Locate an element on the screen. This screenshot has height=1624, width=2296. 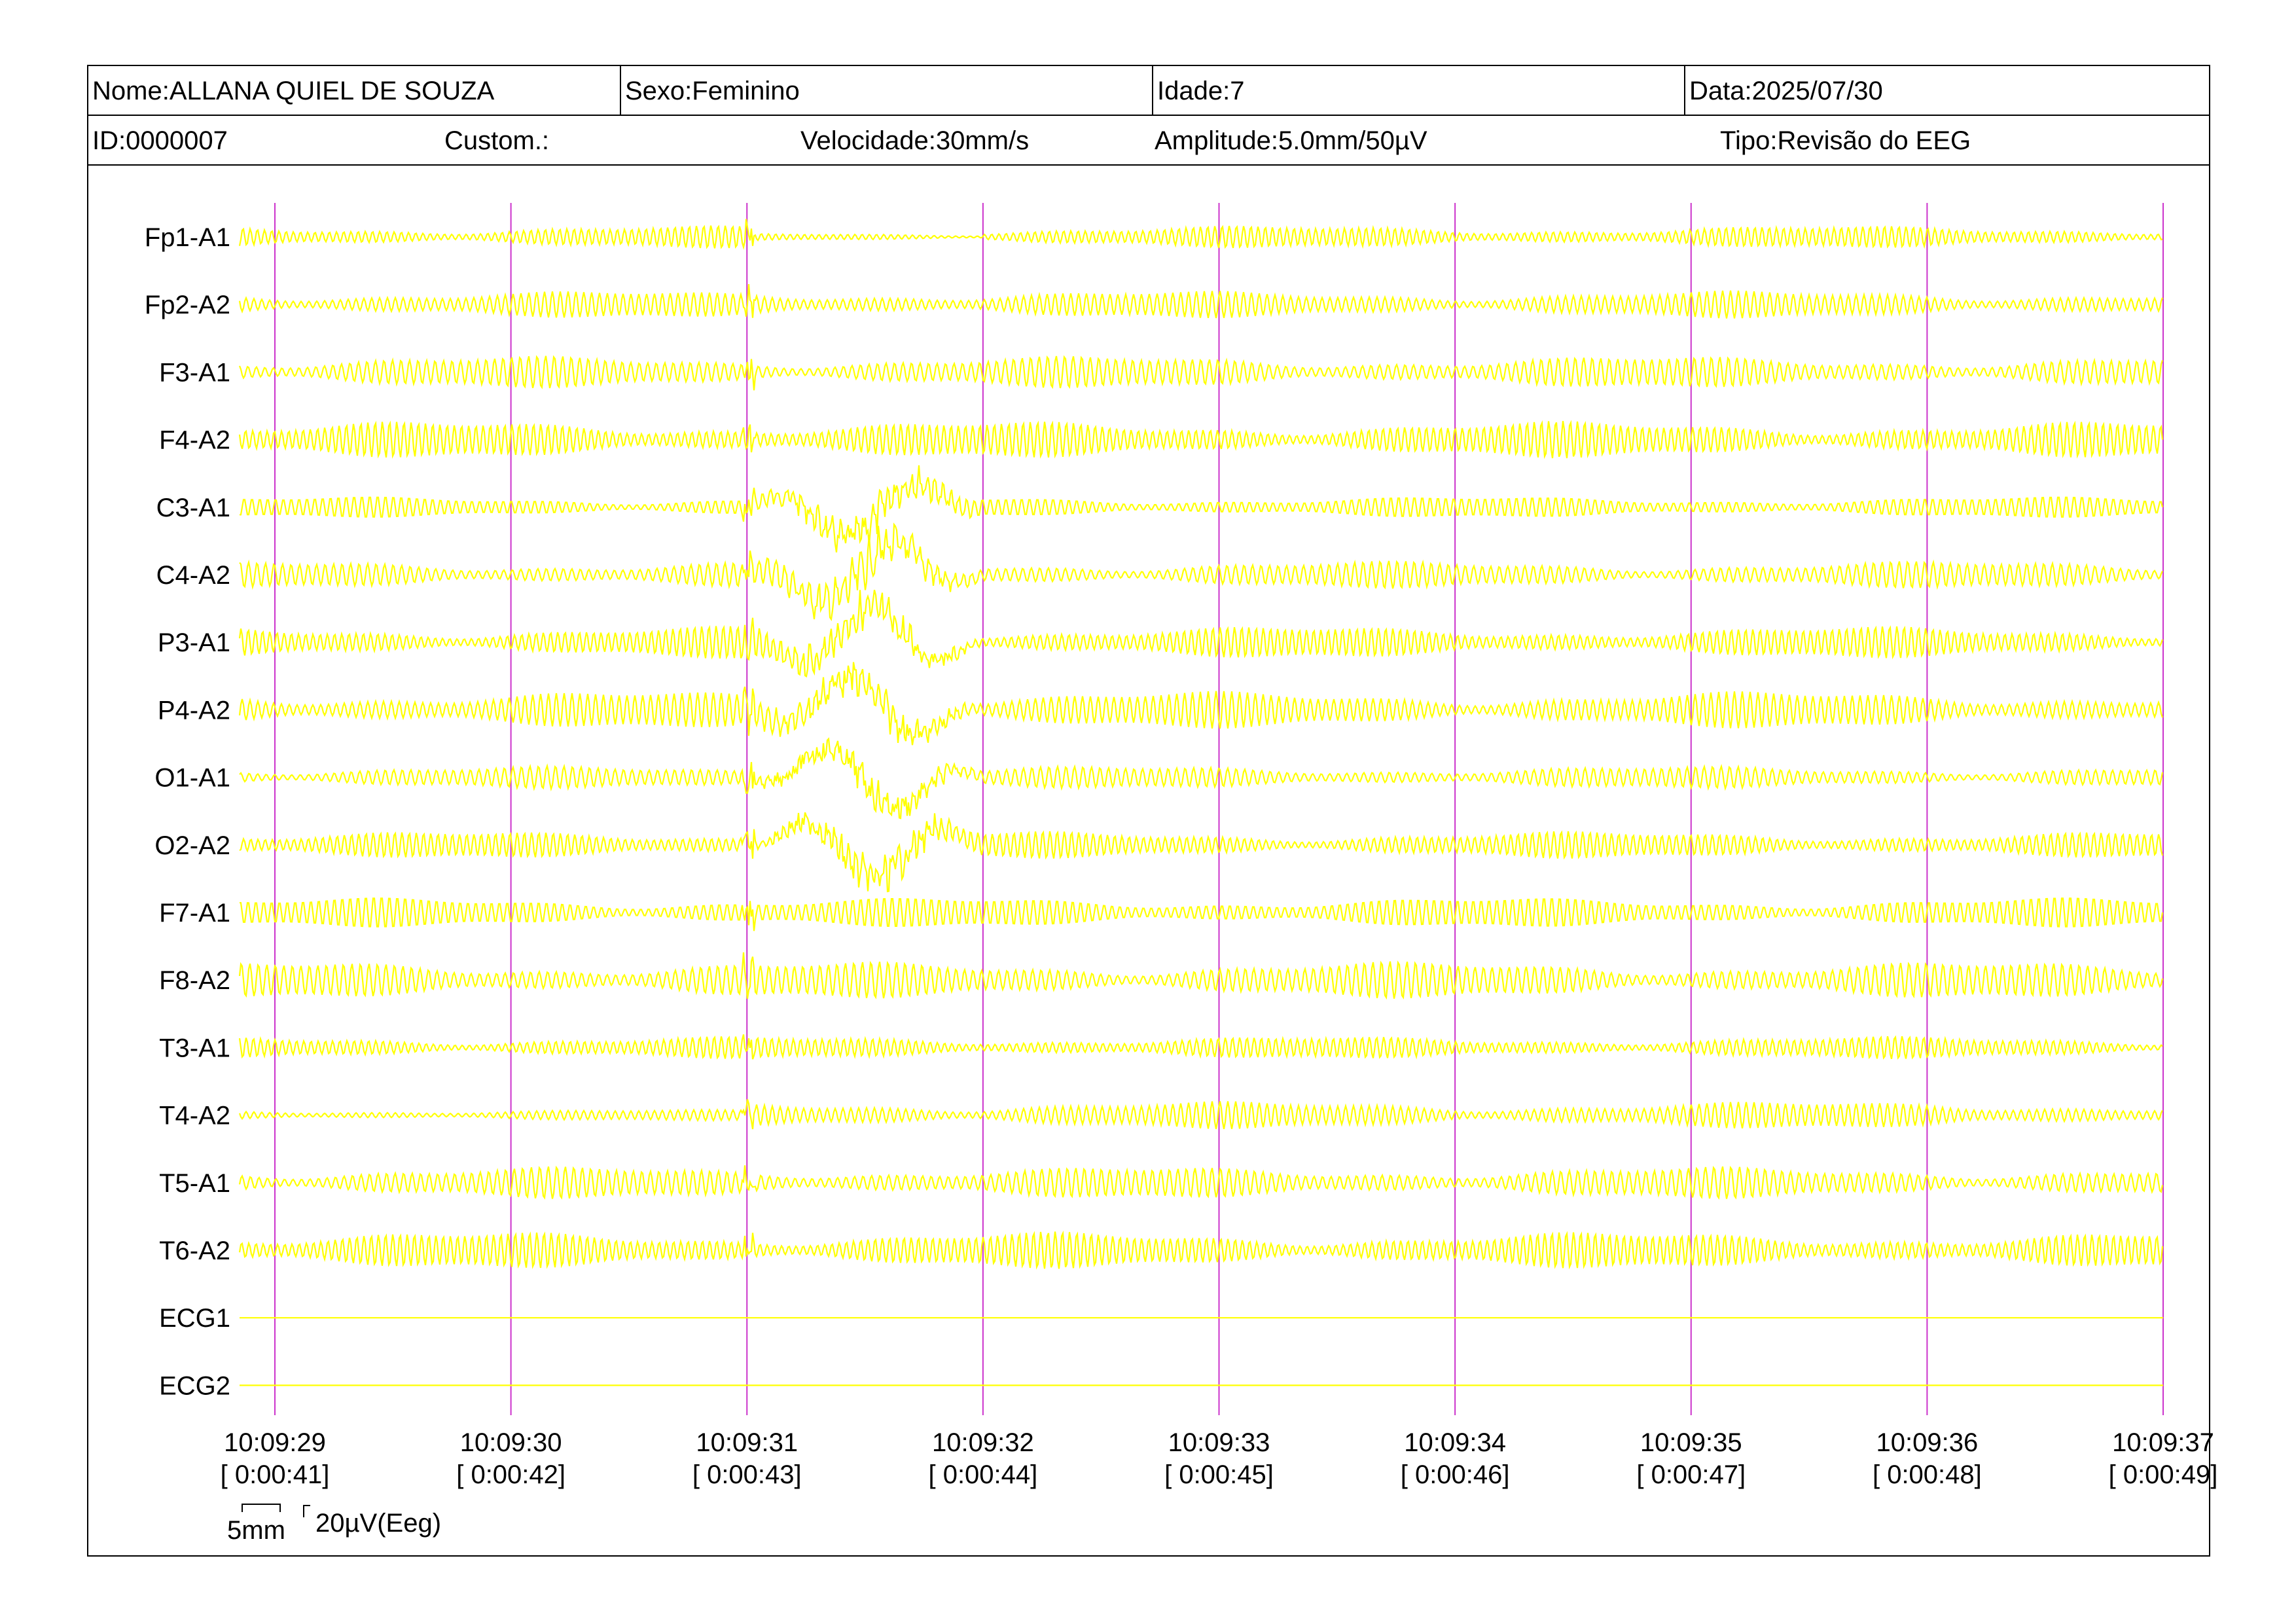
channel-label: P3-A1 is located at coordinates (194, 642).